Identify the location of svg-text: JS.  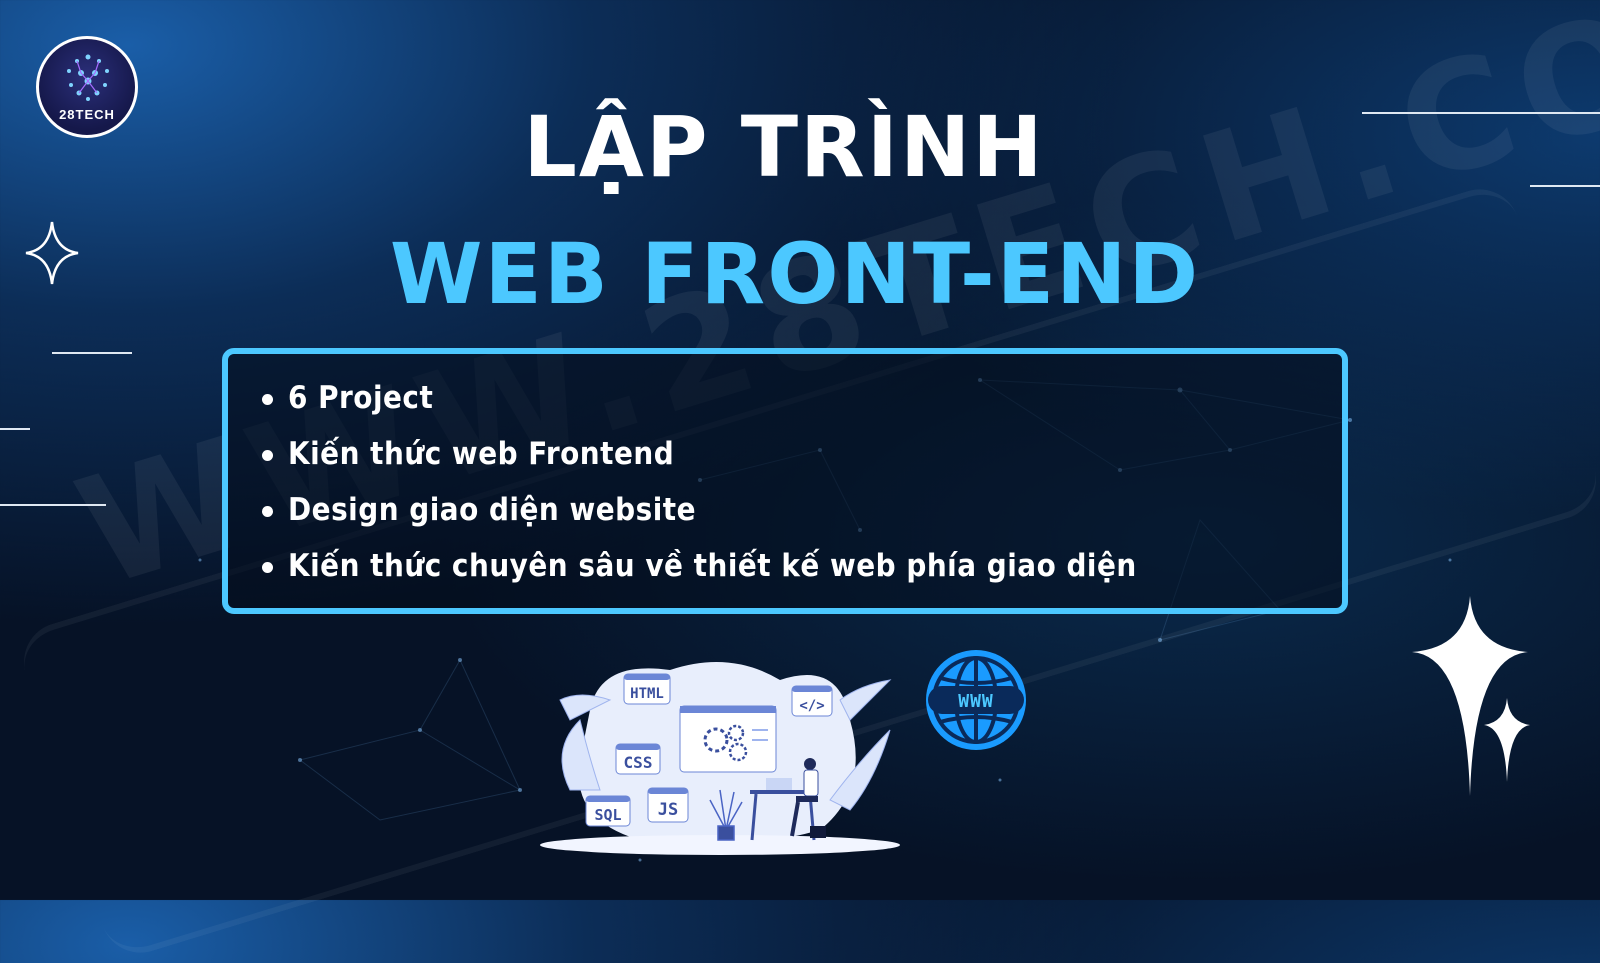
(668, 810).